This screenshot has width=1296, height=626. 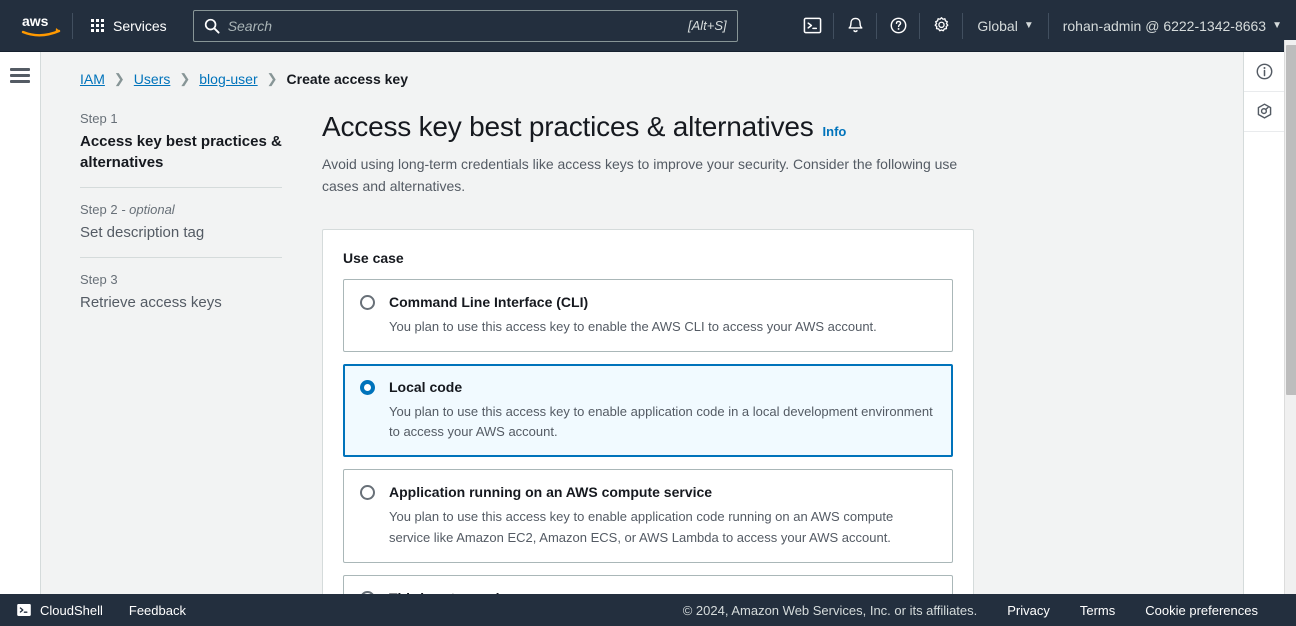 What do you see at coordinates (151, 302) in the screenshot?
I see `wizard-step-3-title: Retrieve access keys` at bounding box center [151, 302].